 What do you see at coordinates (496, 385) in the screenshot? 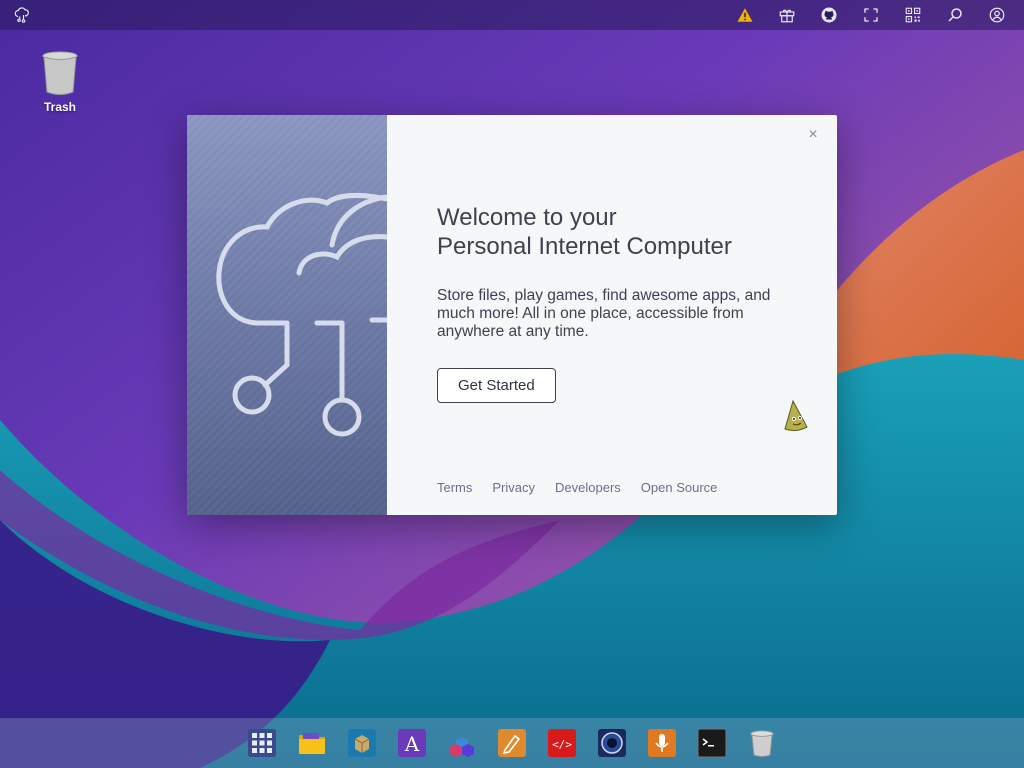
I see `get-started-button: Get Started` at bounding box center [496, 385].